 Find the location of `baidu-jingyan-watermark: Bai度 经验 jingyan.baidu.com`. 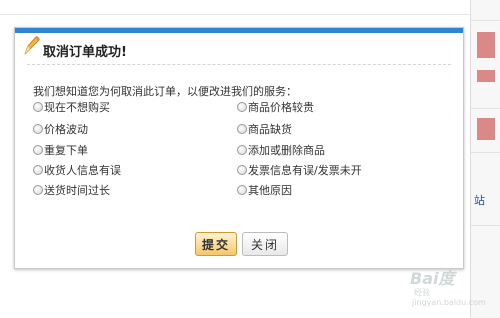

baidu-jingyan-watermark: Bai度 经验 jingyan.baidu.com is located at coordinates (443, 287).